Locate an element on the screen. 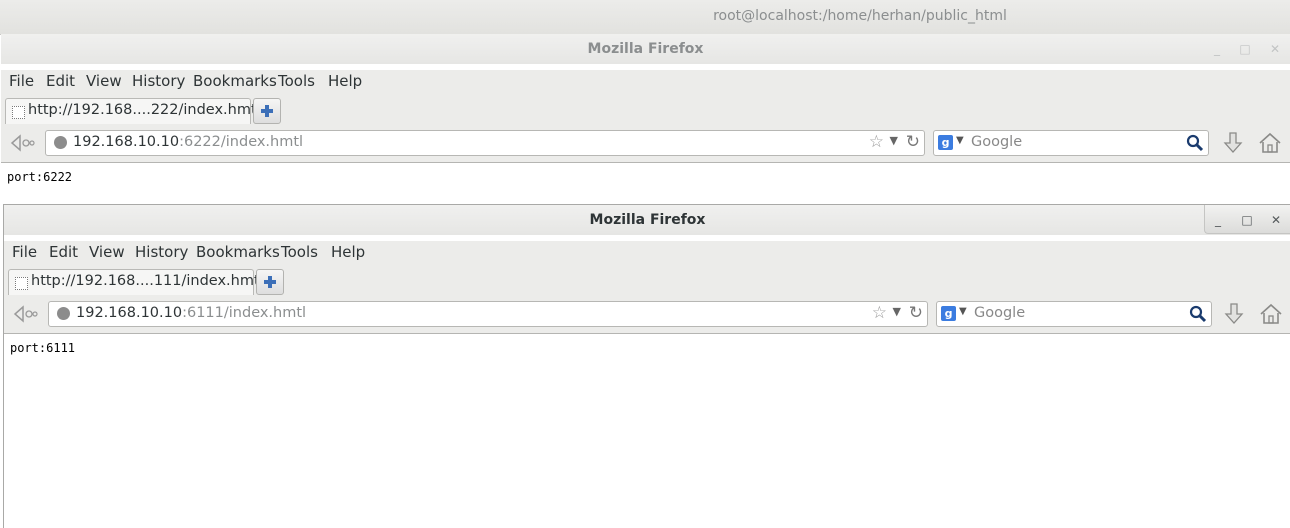 The image size is (1290, 528). page-content: port:6222 is located at coordinates (645, 183).